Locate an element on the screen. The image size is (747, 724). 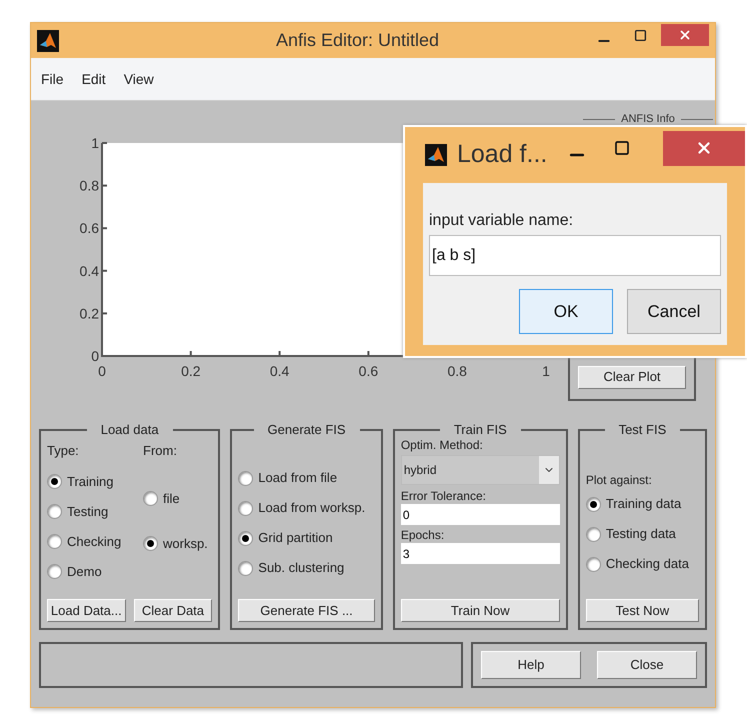
panel-title: Train FIS is located at coordinates (480, 430).